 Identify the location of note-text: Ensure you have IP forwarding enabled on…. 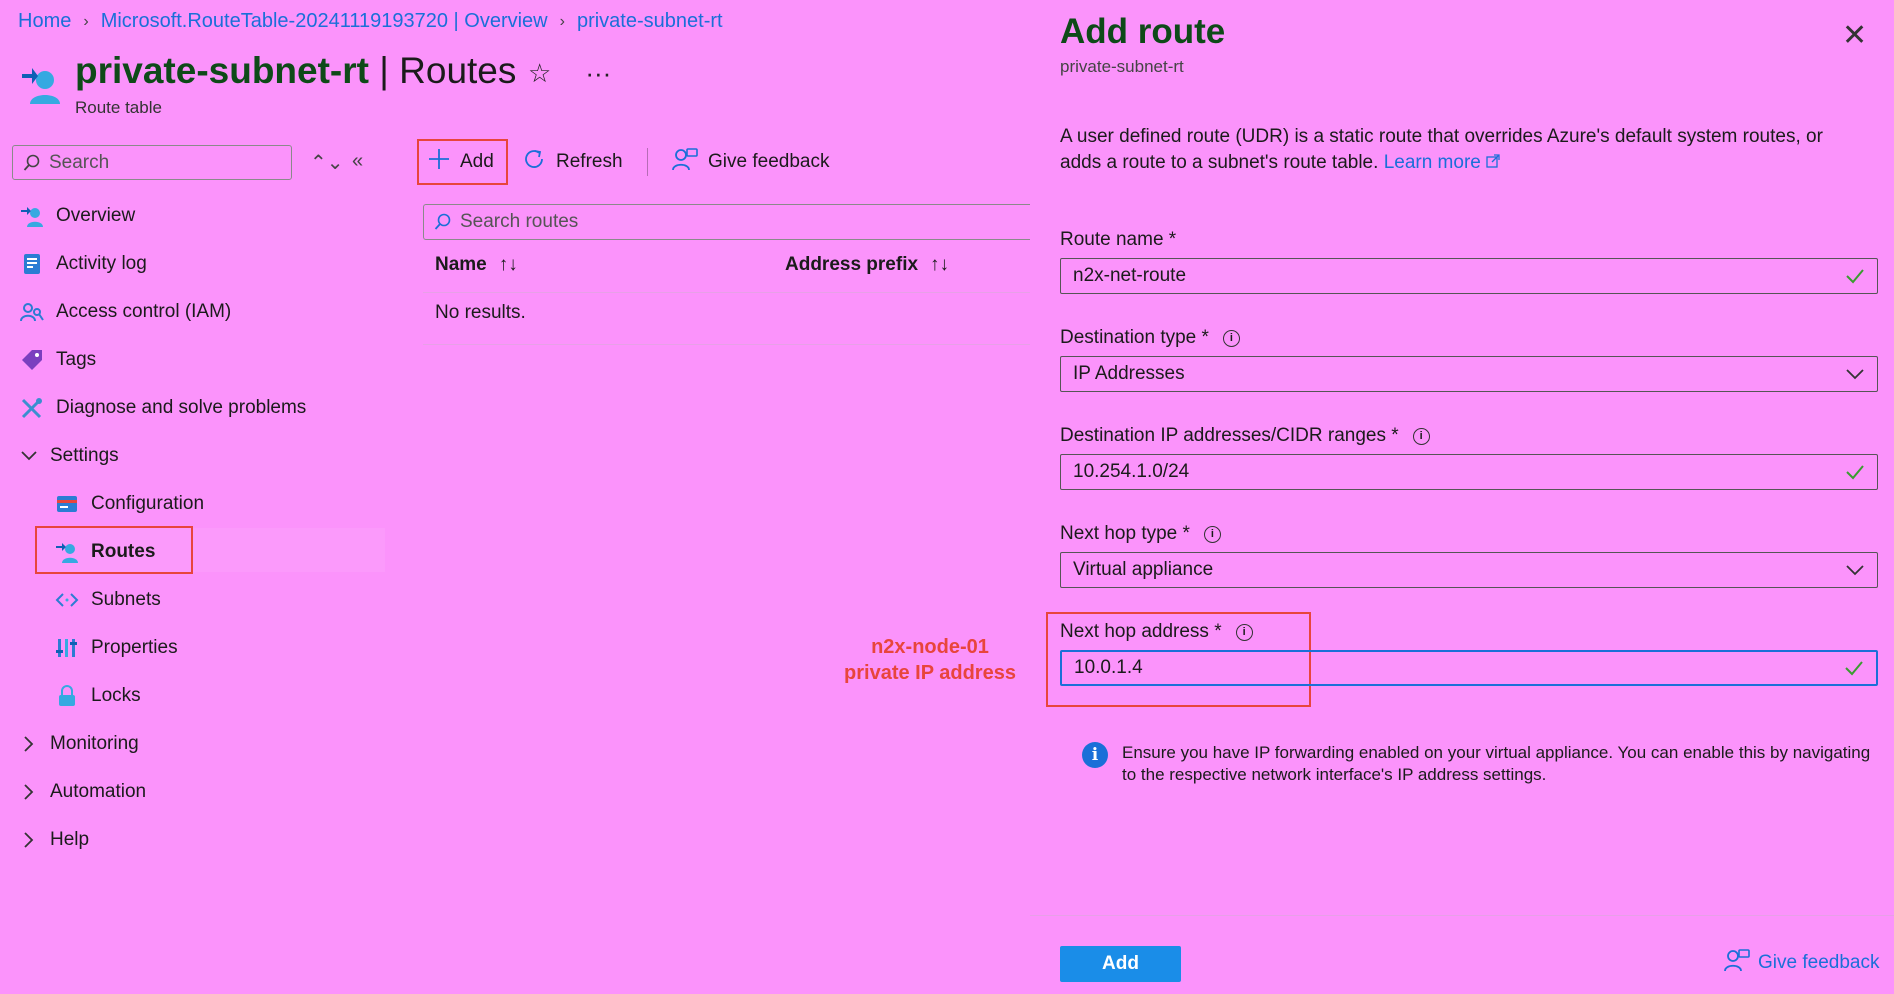
(1496, 763).